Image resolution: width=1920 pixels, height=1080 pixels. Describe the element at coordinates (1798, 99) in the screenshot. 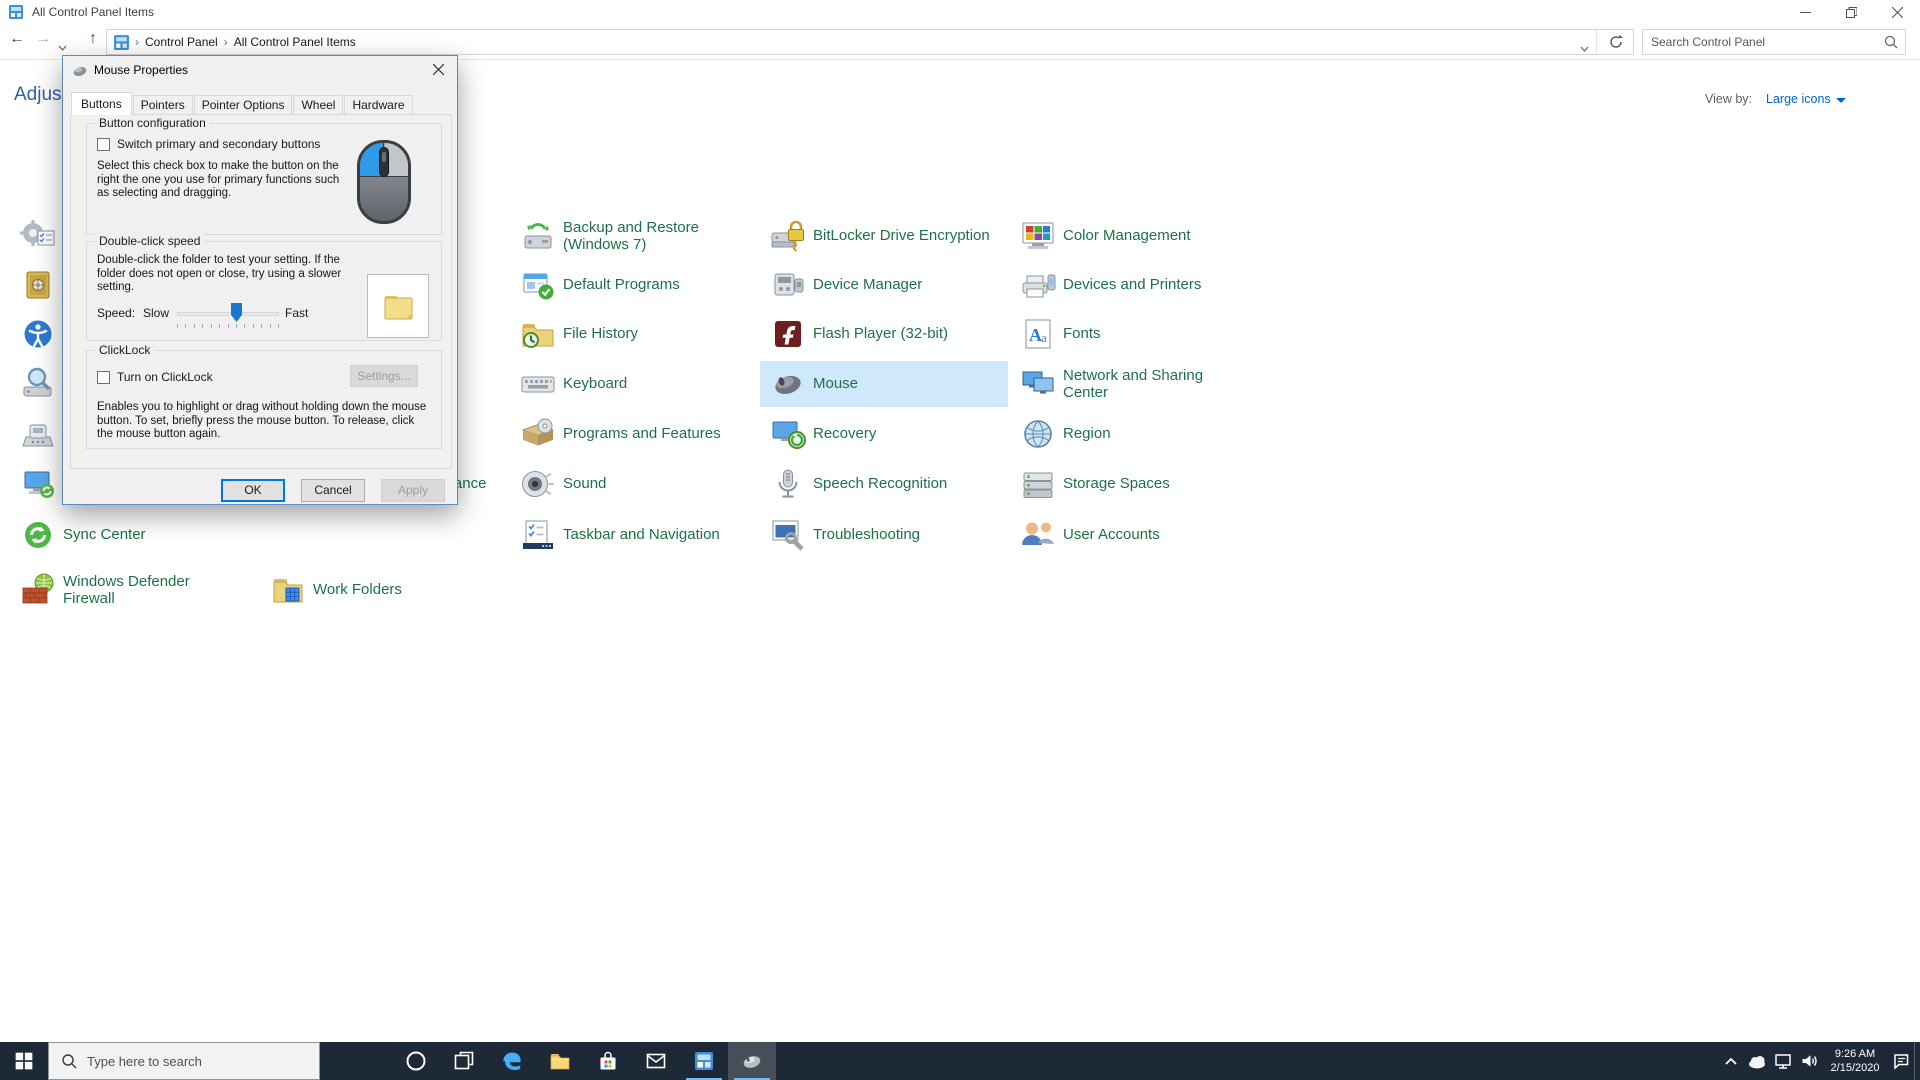

I see `view-by-value: Large icons` at that location.